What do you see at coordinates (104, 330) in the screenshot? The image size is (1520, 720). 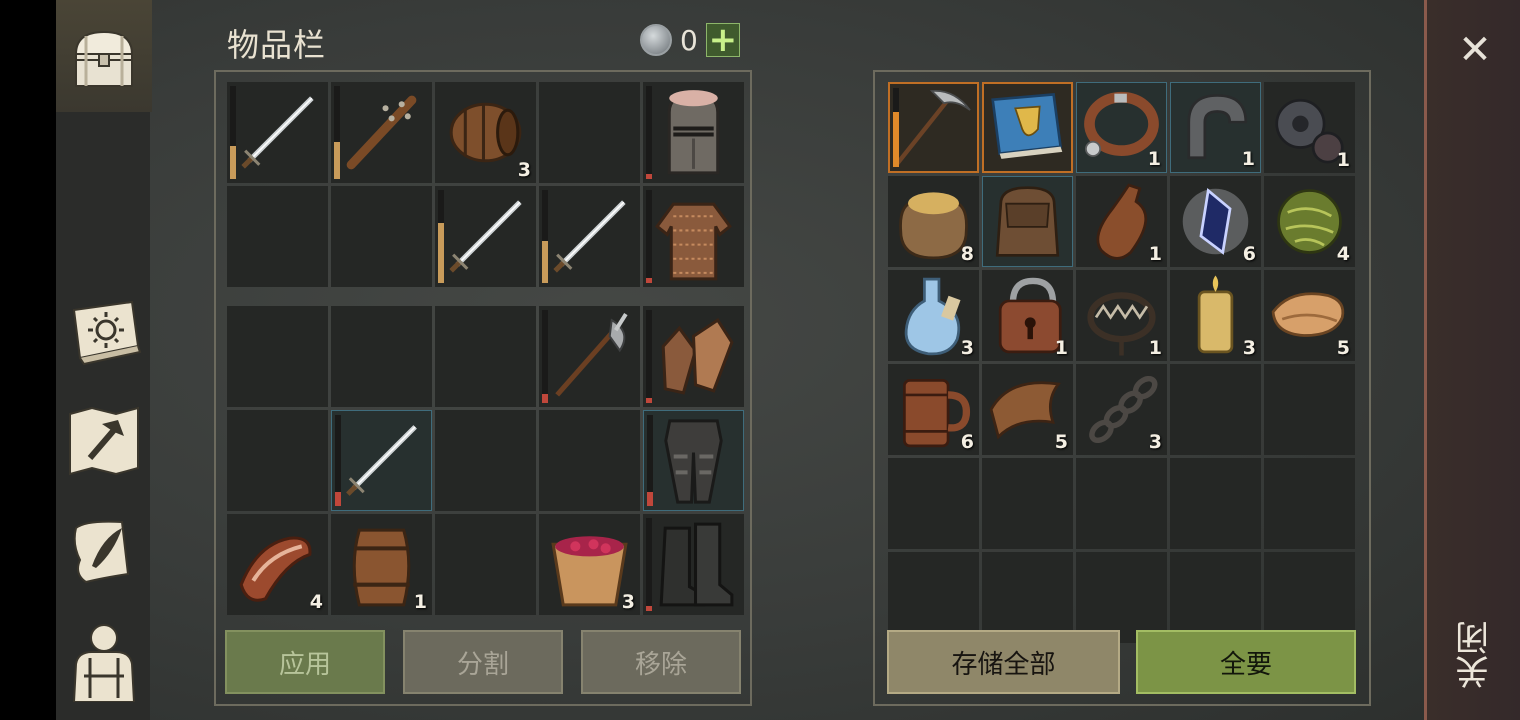 I see `sun-book-icon` at bounding box center [104, 330].